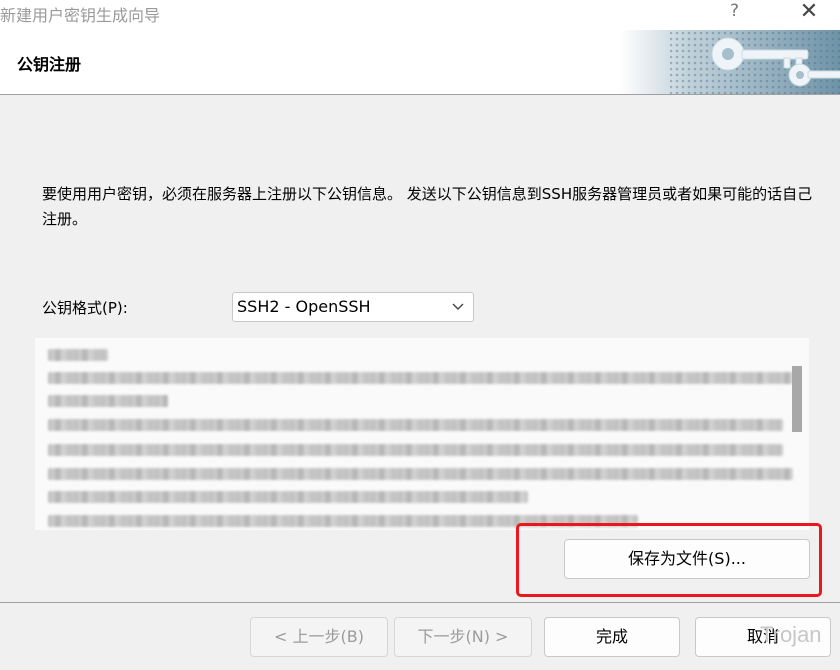  I want to click on footer-divider, so click(420, 602).